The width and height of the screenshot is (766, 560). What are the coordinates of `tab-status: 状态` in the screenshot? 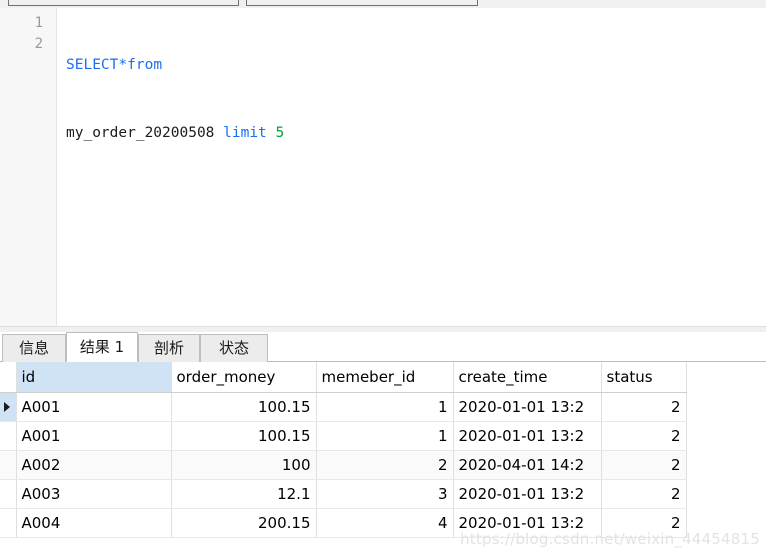 It's located at (234, 348).